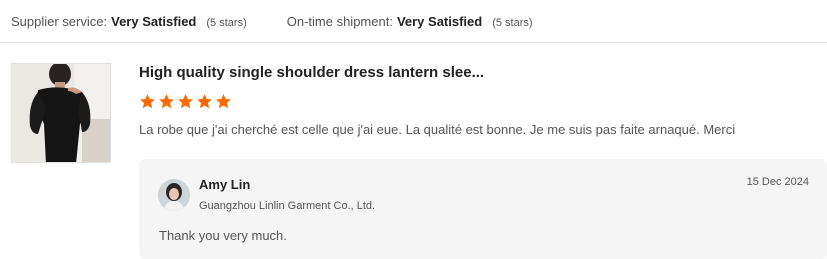  I want to click on reply-date: 15 Dec 2024, so click(777, 182).